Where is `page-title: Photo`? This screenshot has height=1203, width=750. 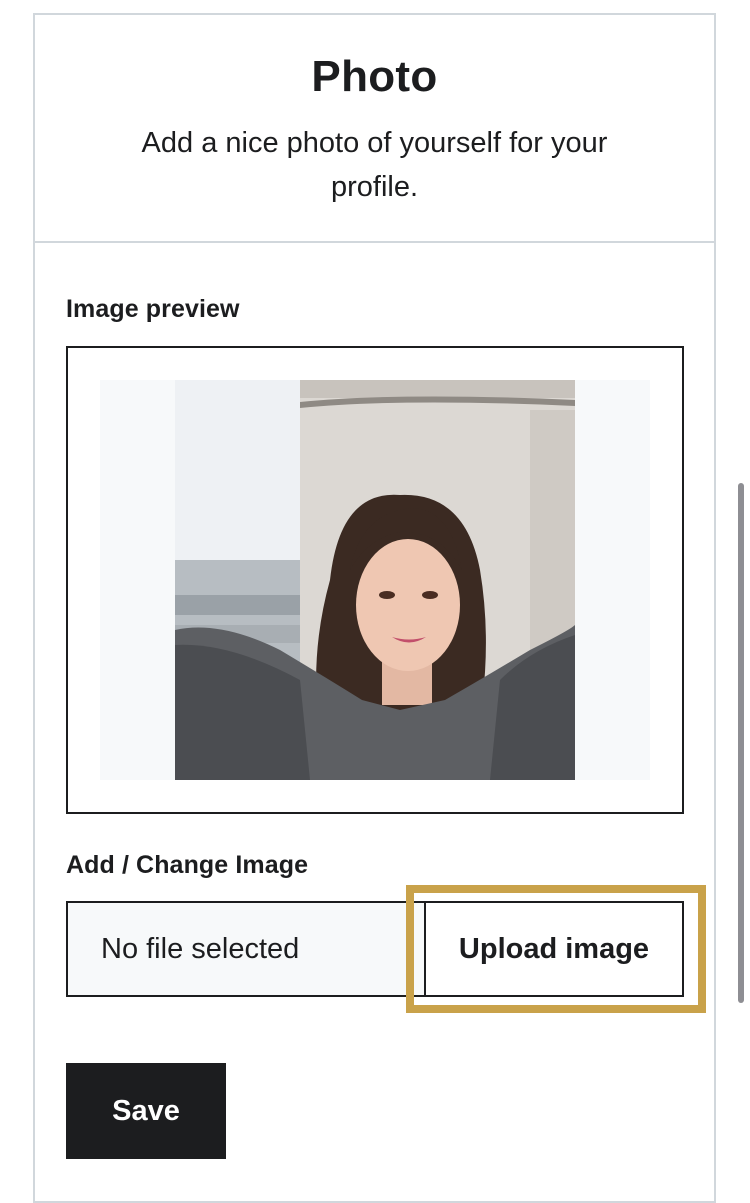 page-title: Photo is located at coordinates (374, 76).